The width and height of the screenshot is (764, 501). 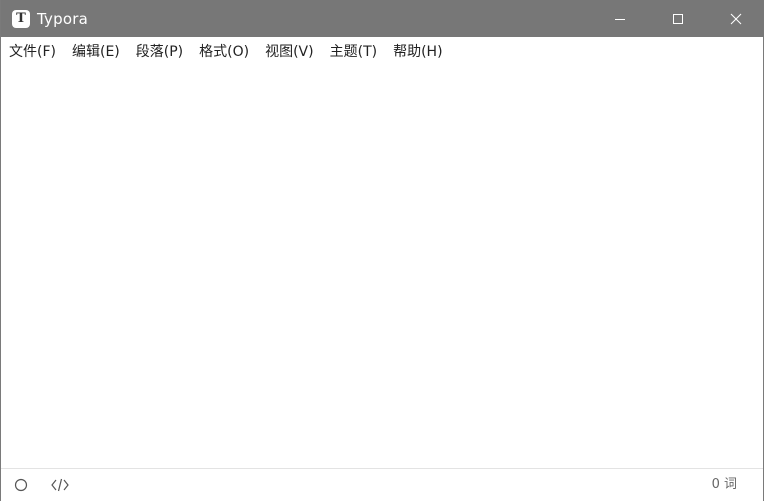 What do you see at coordinates (382, 18) in the screenshot?
I see `title-bar: T Typora` at bounding box center [382, 18].